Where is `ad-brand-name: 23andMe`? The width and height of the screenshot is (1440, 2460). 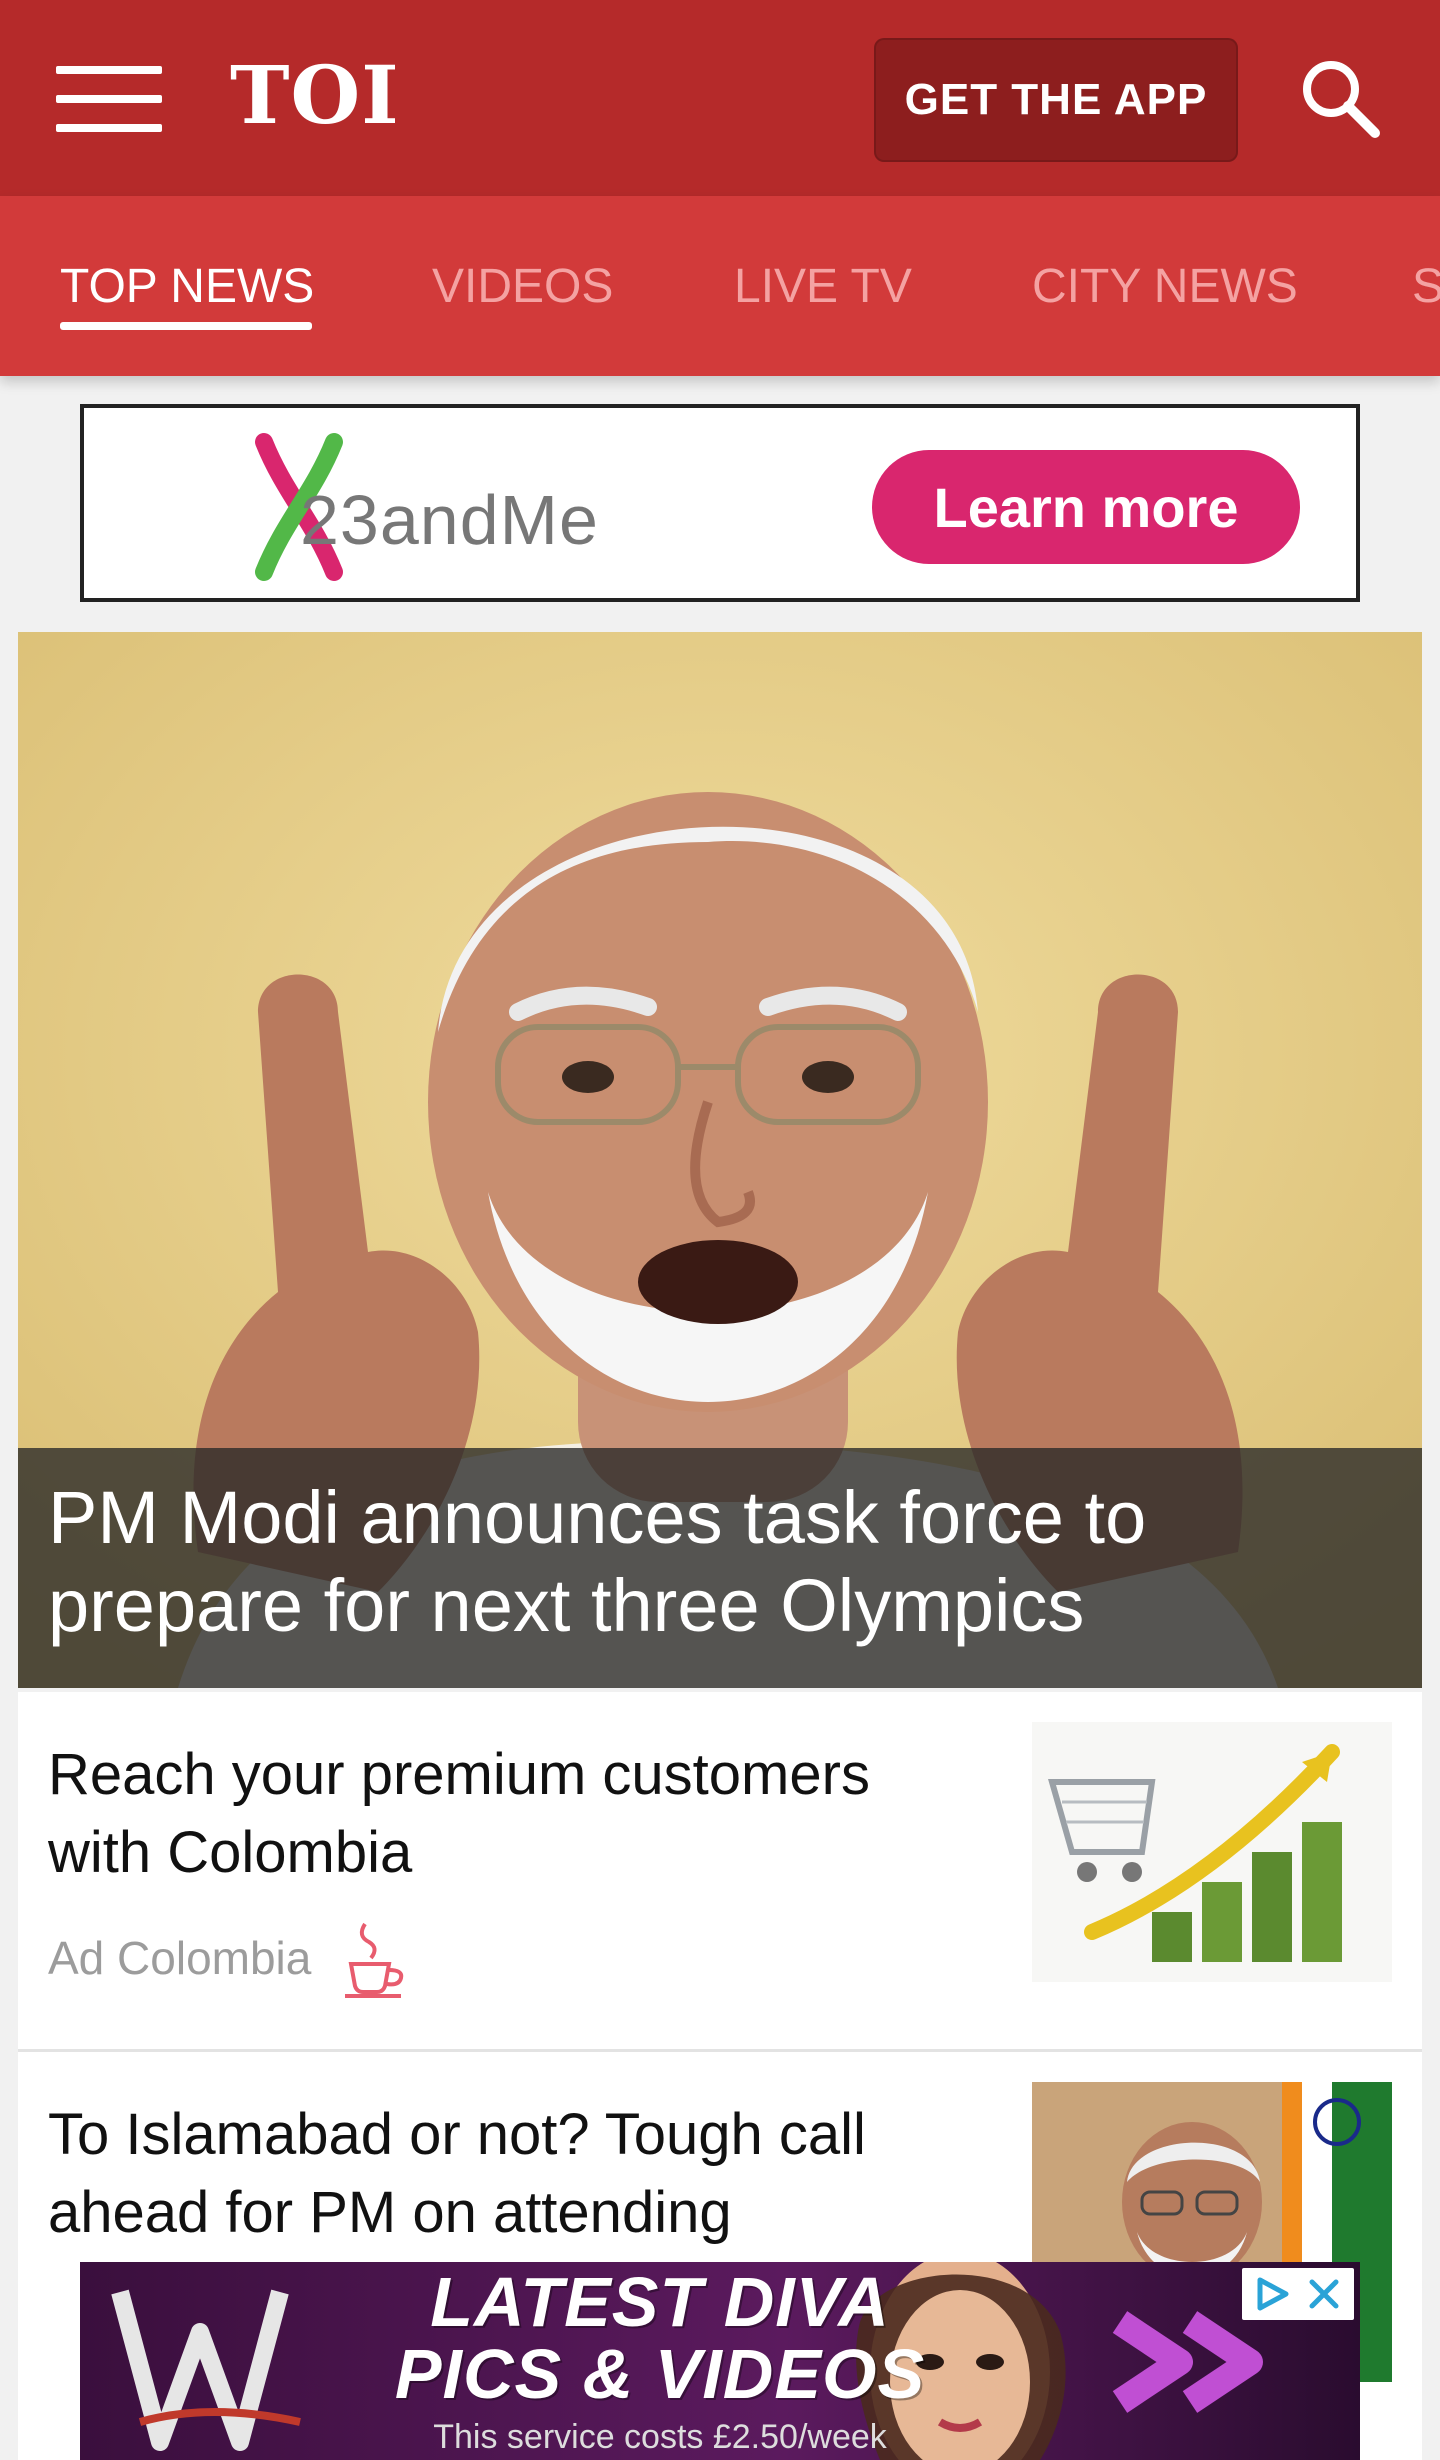 ad-brand-name: 23andMe is located at coordinates (449, 520).